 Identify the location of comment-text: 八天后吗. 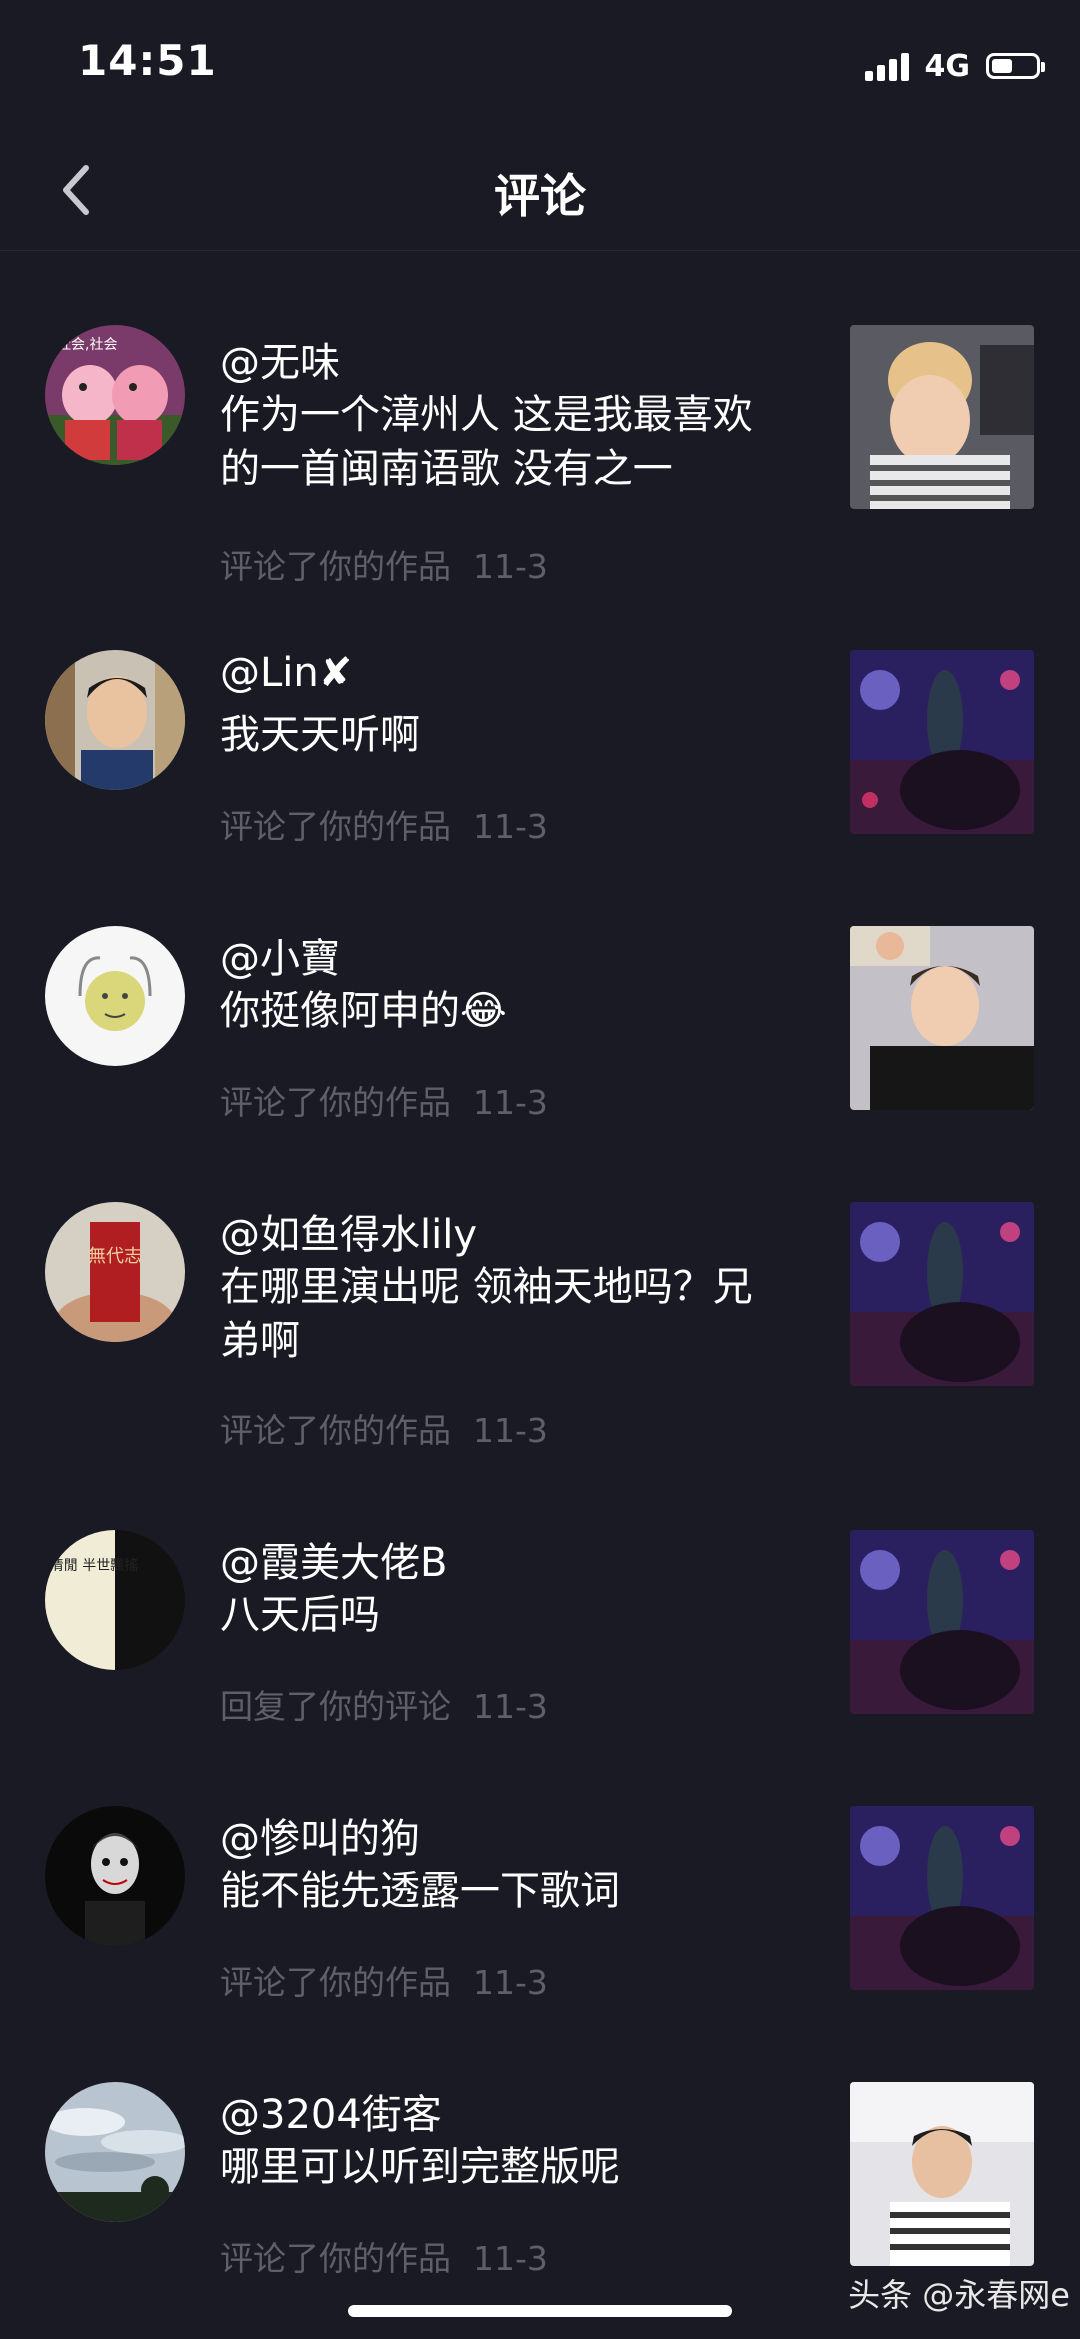
(300, 1615).